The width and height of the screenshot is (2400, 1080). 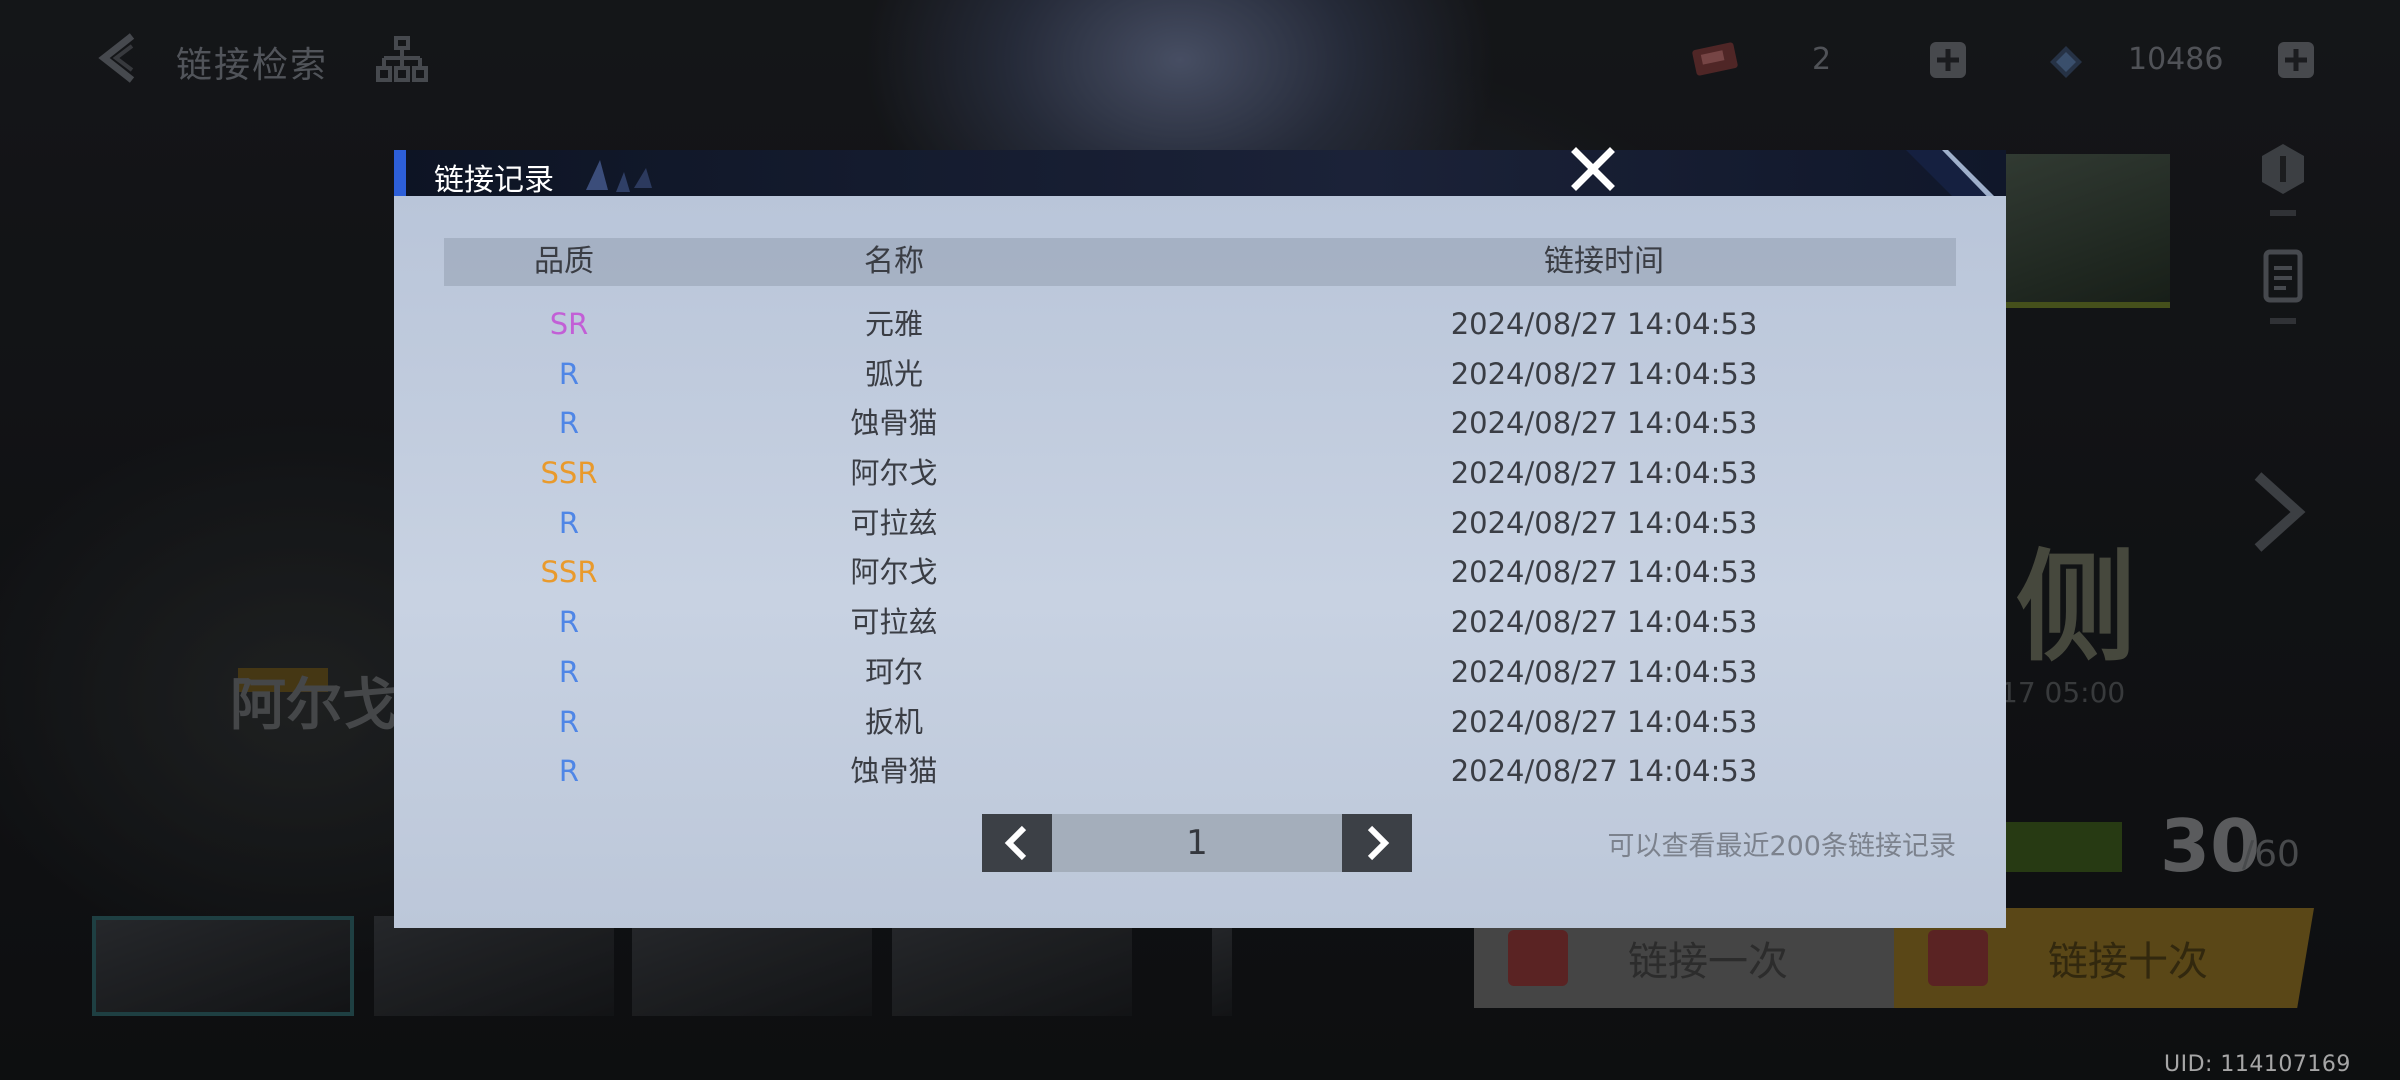 I want to click on name-cell: 弧光, so click(x=893, y=373).